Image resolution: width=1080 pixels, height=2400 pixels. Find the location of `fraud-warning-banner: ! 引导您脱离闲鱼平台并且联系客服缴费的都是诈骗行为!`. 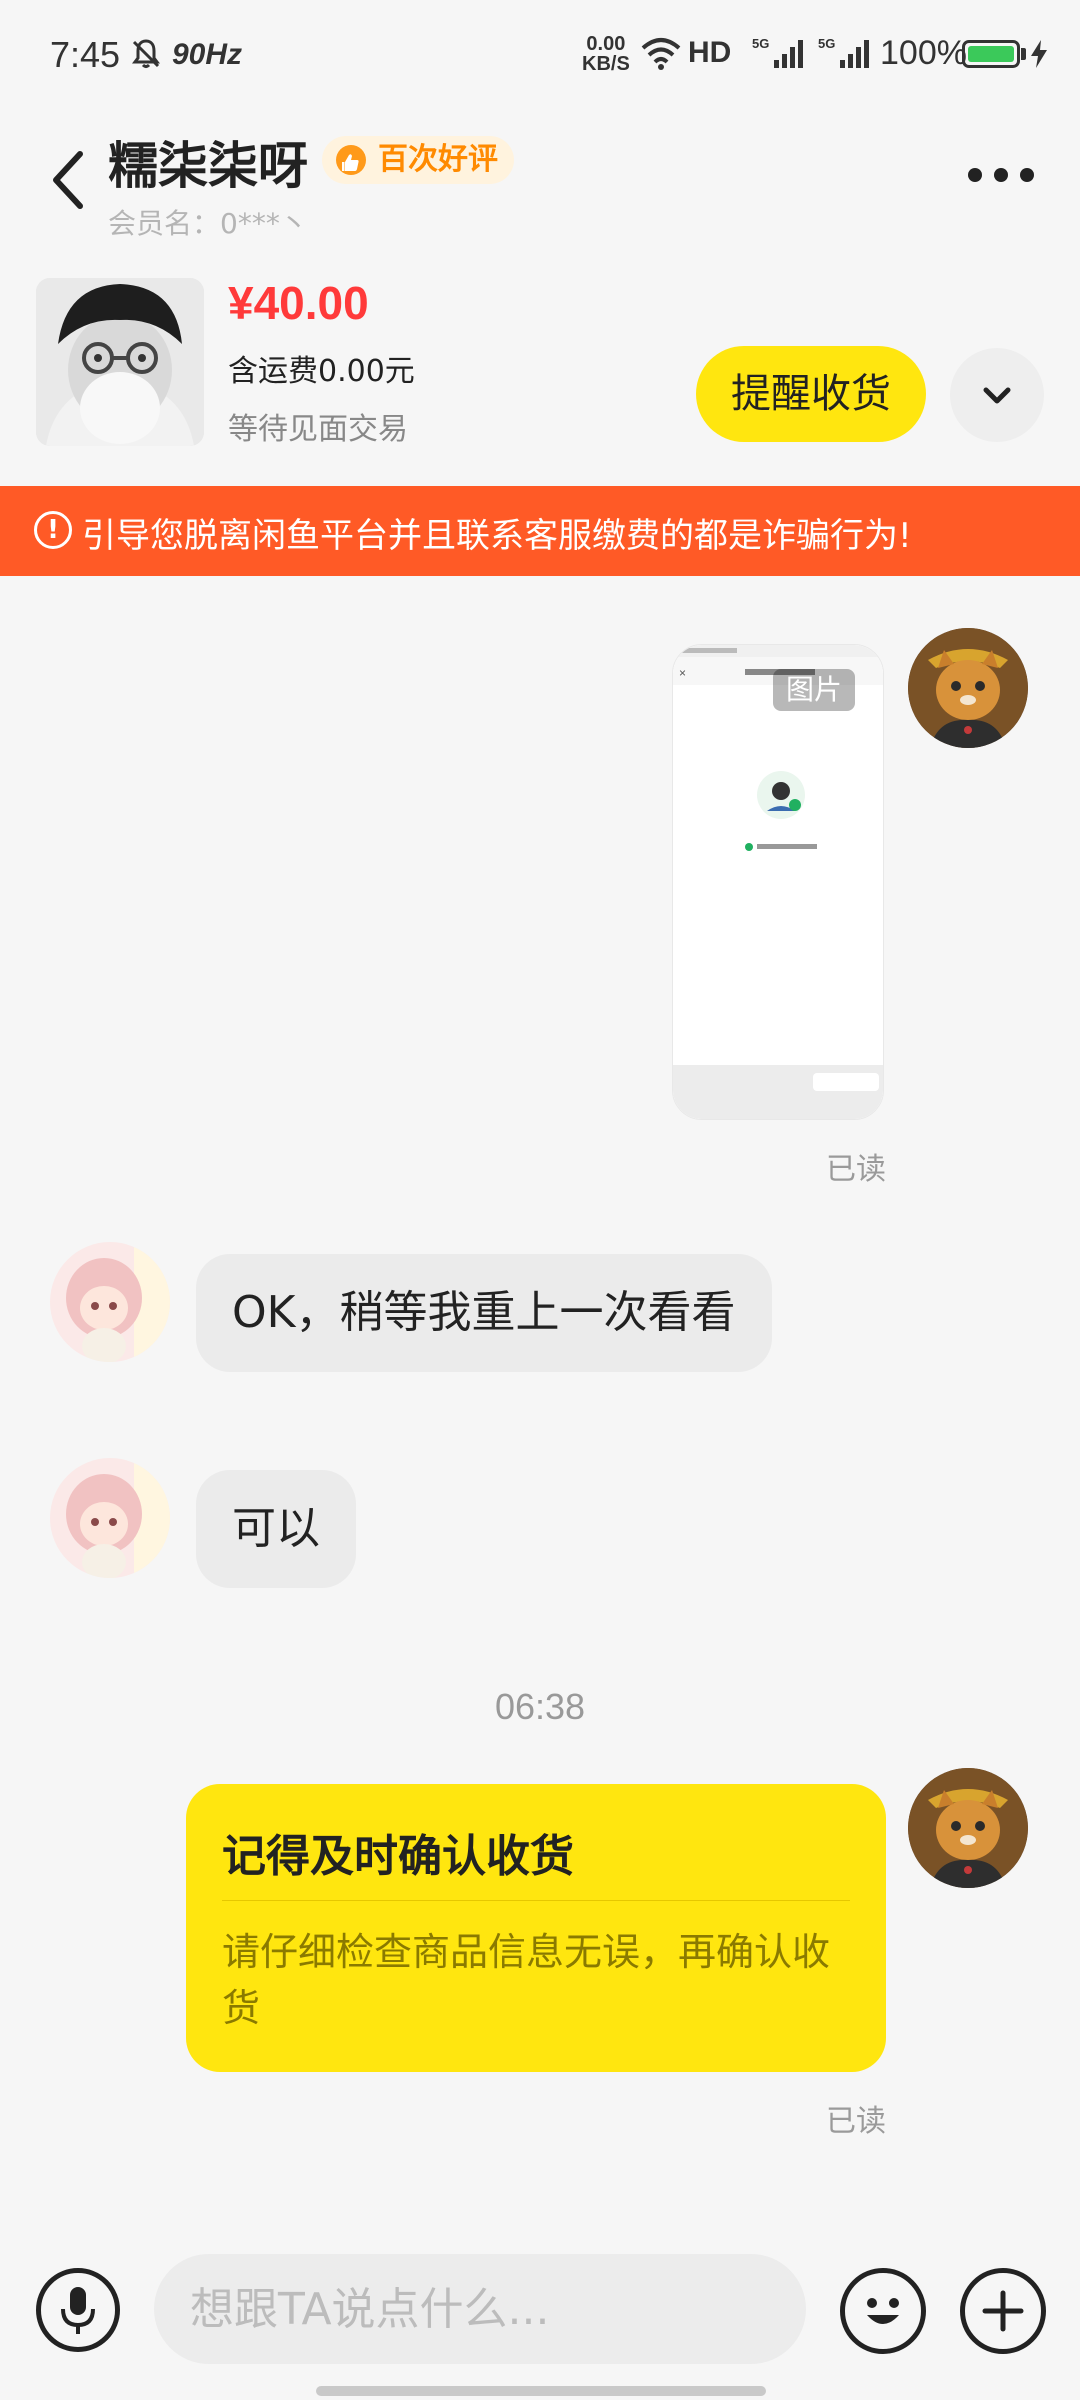

fraud-warning-banner: ! 引导您脱离闲鱼平台并且联系客服缴费的都是诈骗行为! is located at coordinates (540, 531).